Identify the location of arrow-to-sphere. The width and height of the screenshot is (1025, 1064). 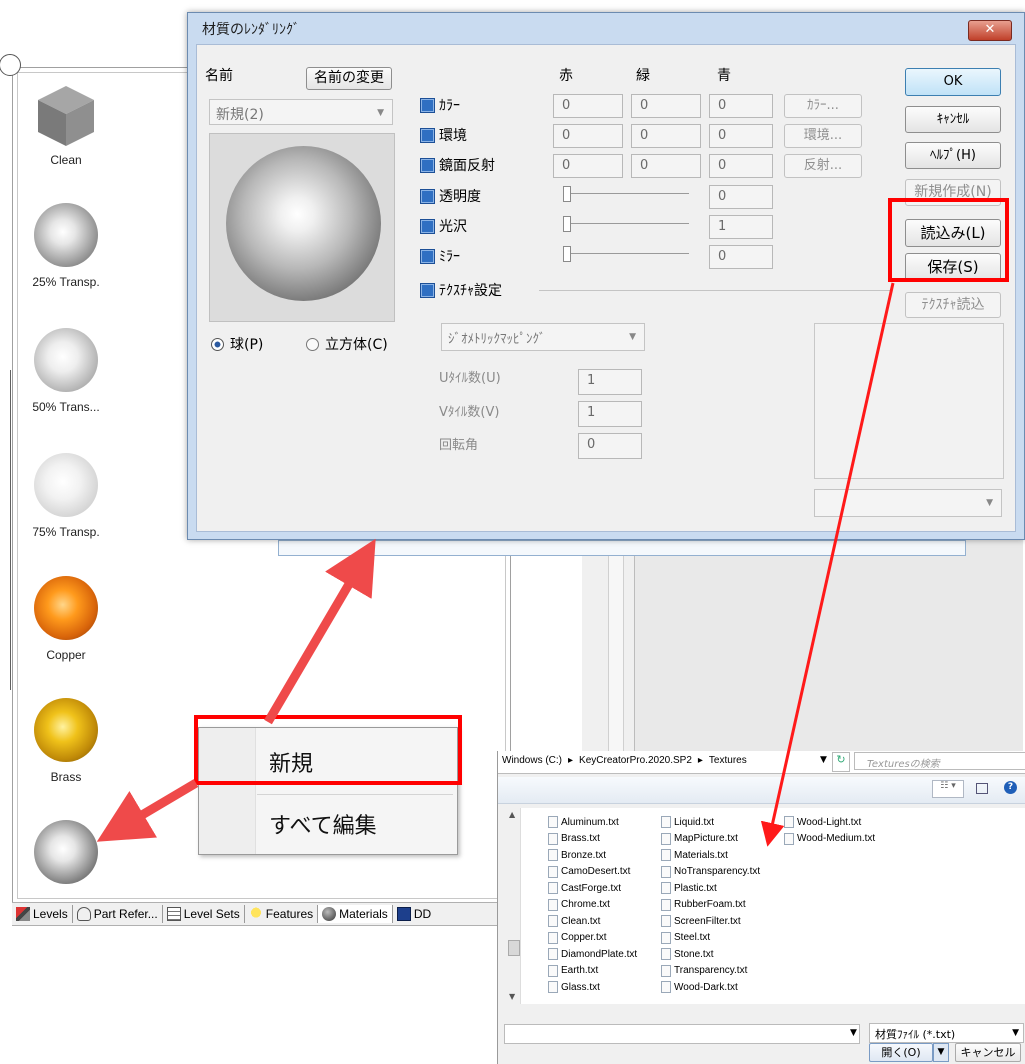
(147, 810).